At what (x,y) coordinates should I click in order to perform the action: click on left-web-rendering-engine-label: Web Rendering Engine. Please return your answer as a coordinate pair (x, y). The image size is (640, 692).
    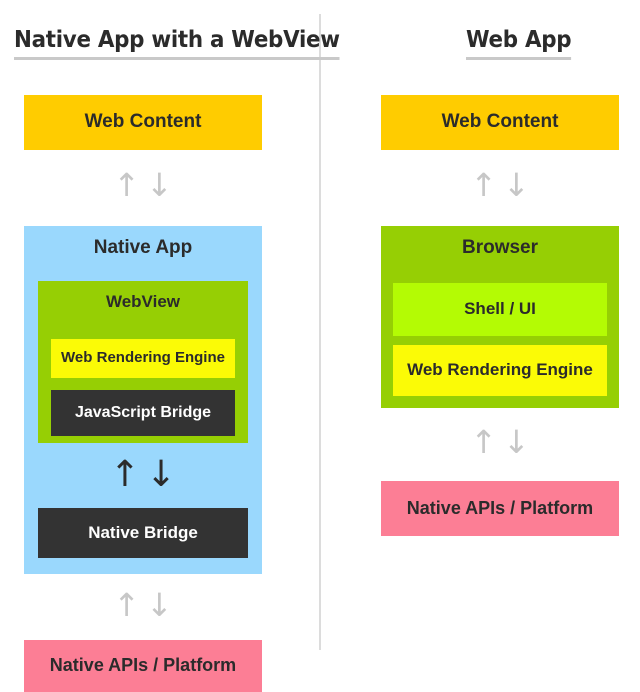
    Looking at the image, I should click on (143, 358).